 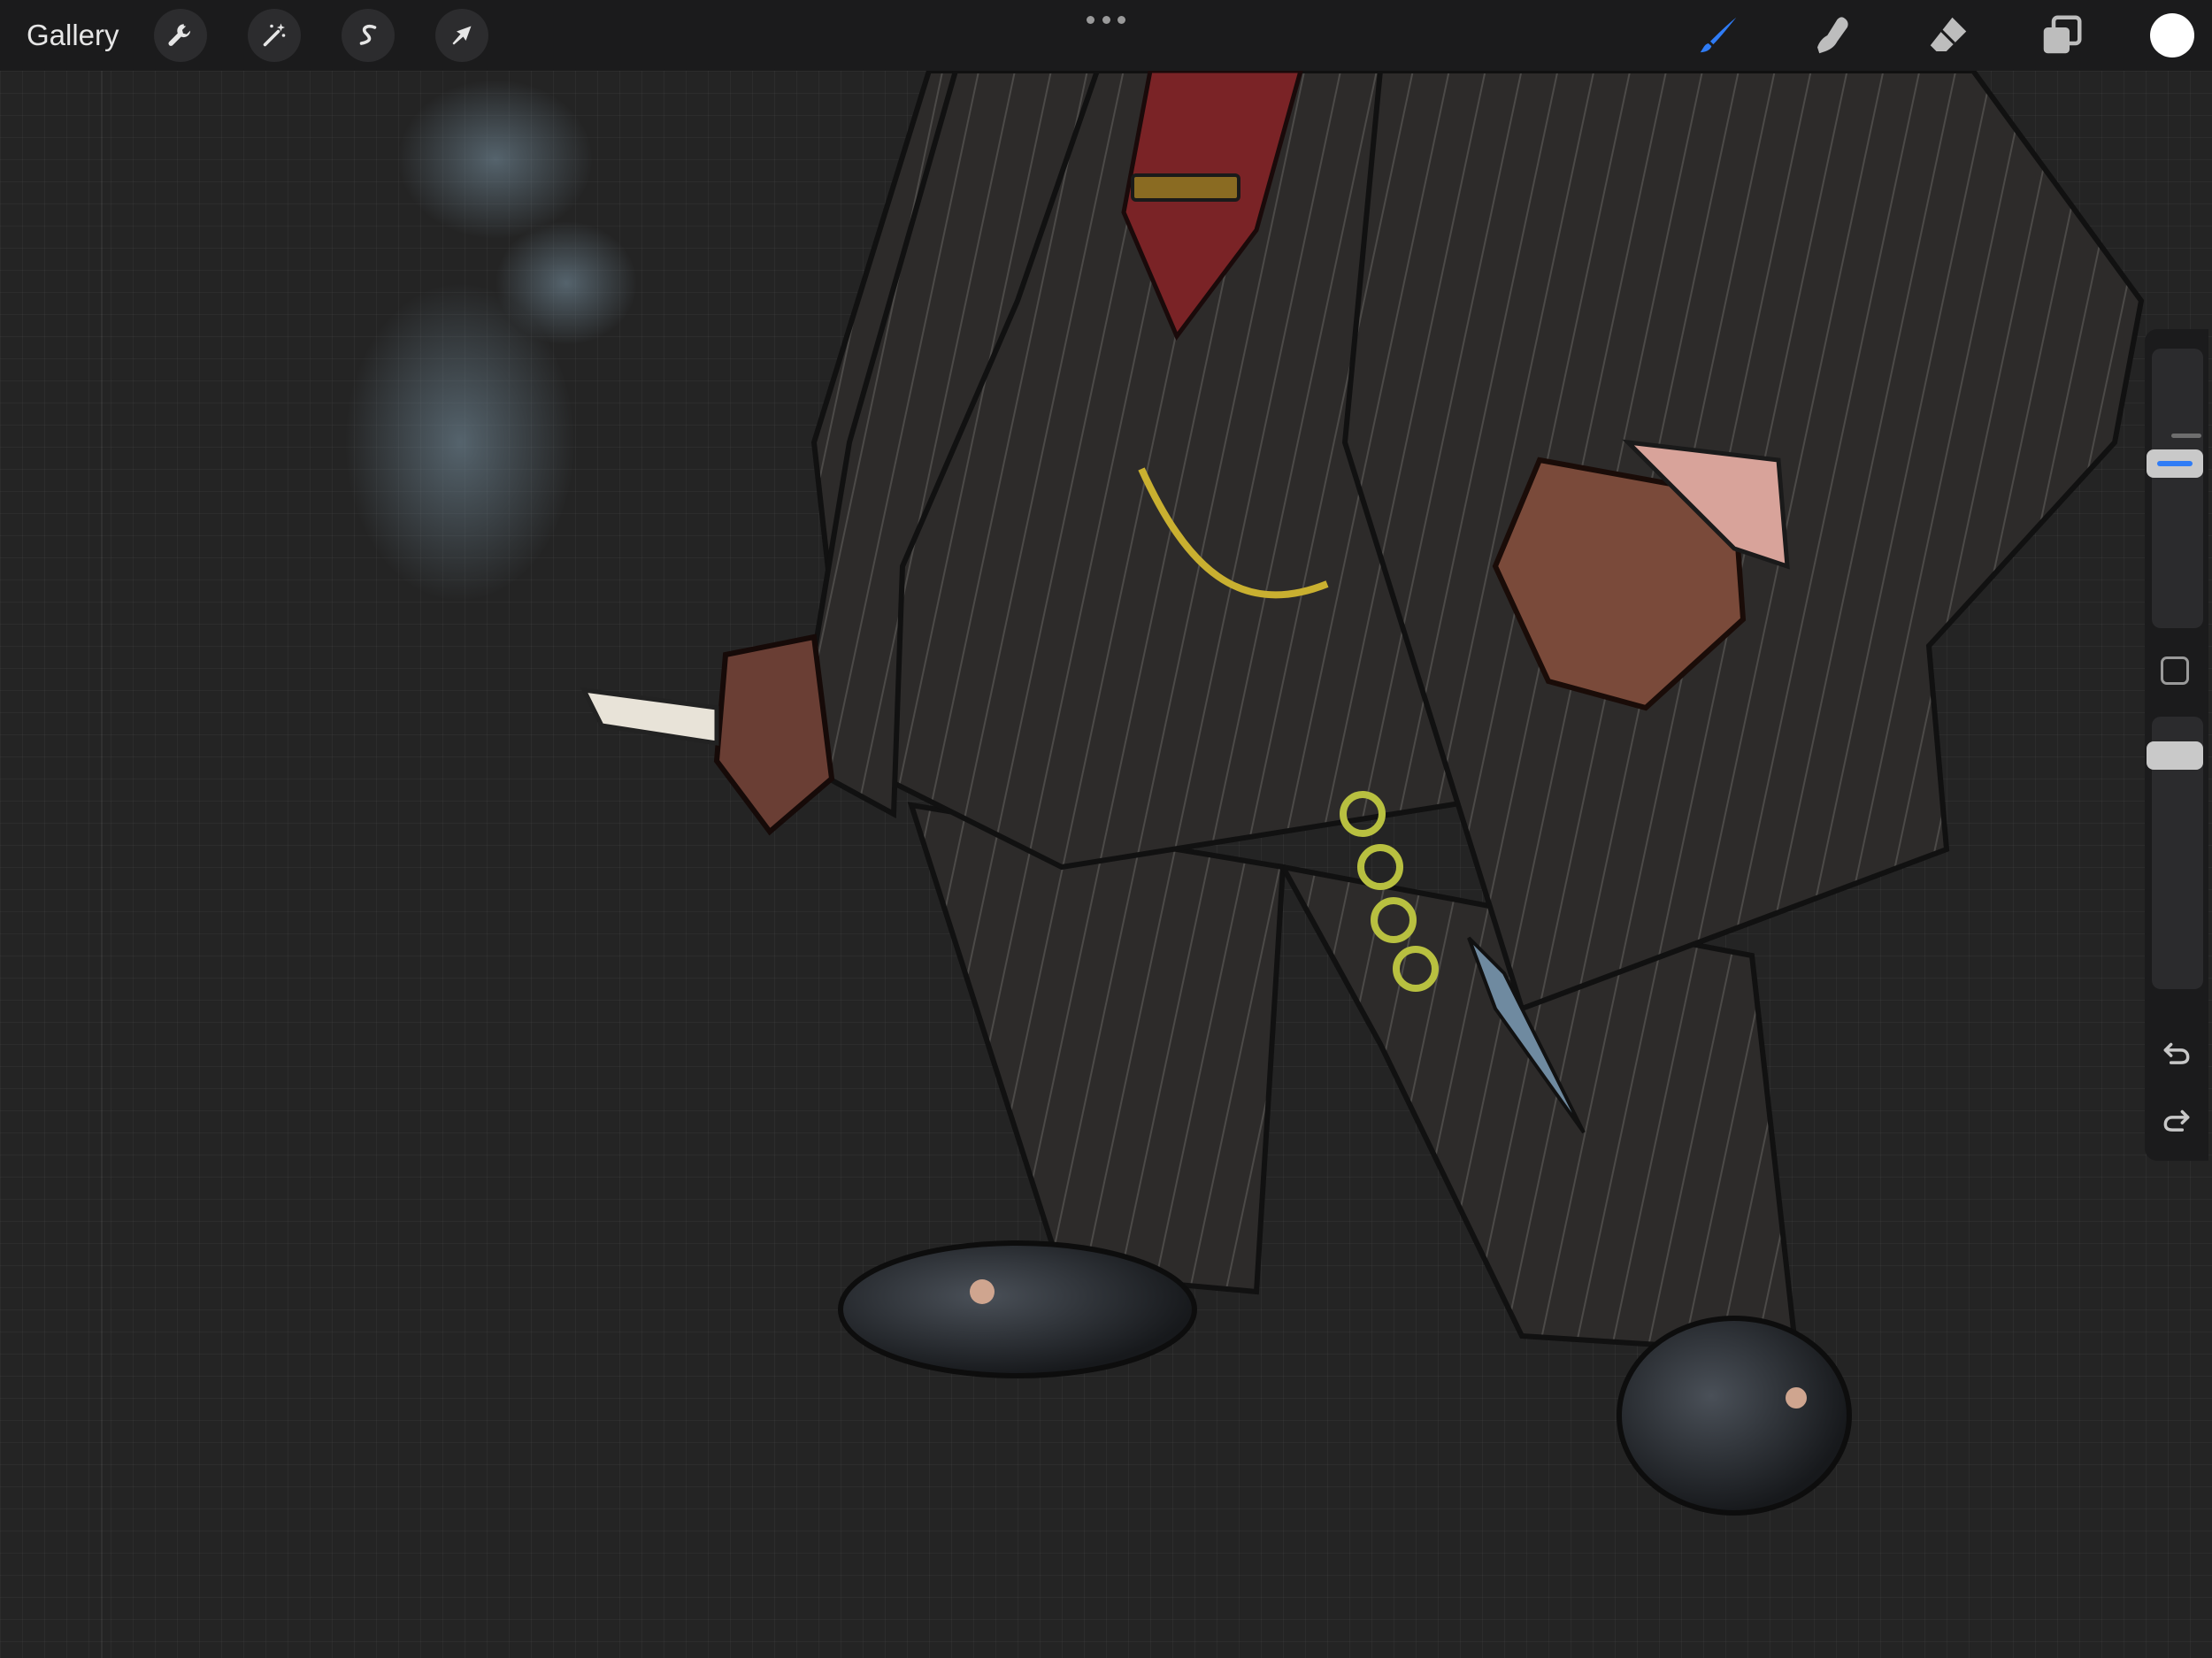 I want to click on layers-icon, so click(x=2063, y=34).